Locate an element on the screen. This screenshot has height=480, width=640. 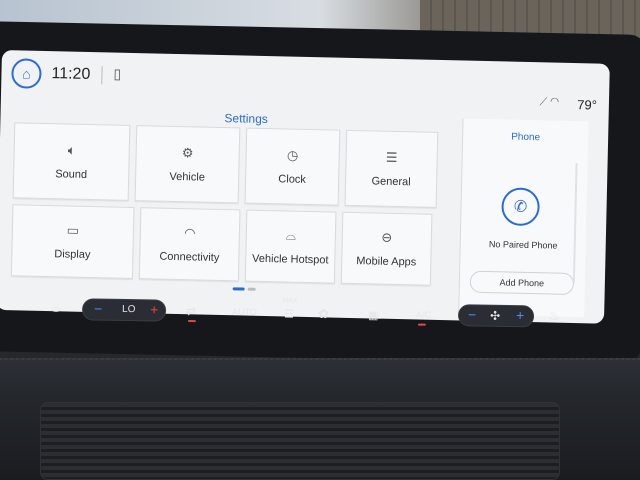
clock-time: 11:20 is located at coordinates (71, 74).